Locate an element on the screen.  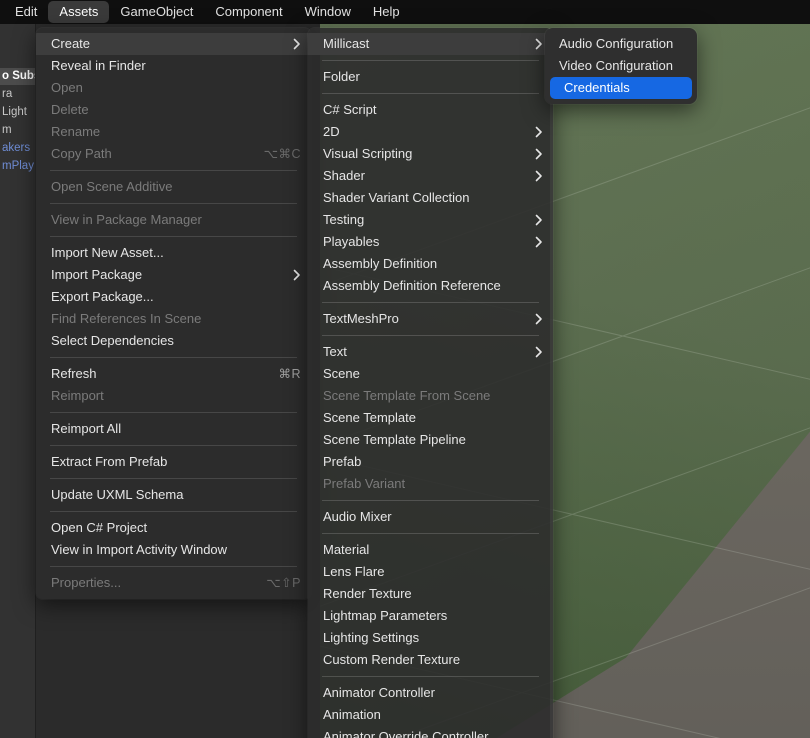
menu-item-scene-template-pipeline: Scene Template Pipeline is located at coordinates (430, 440).